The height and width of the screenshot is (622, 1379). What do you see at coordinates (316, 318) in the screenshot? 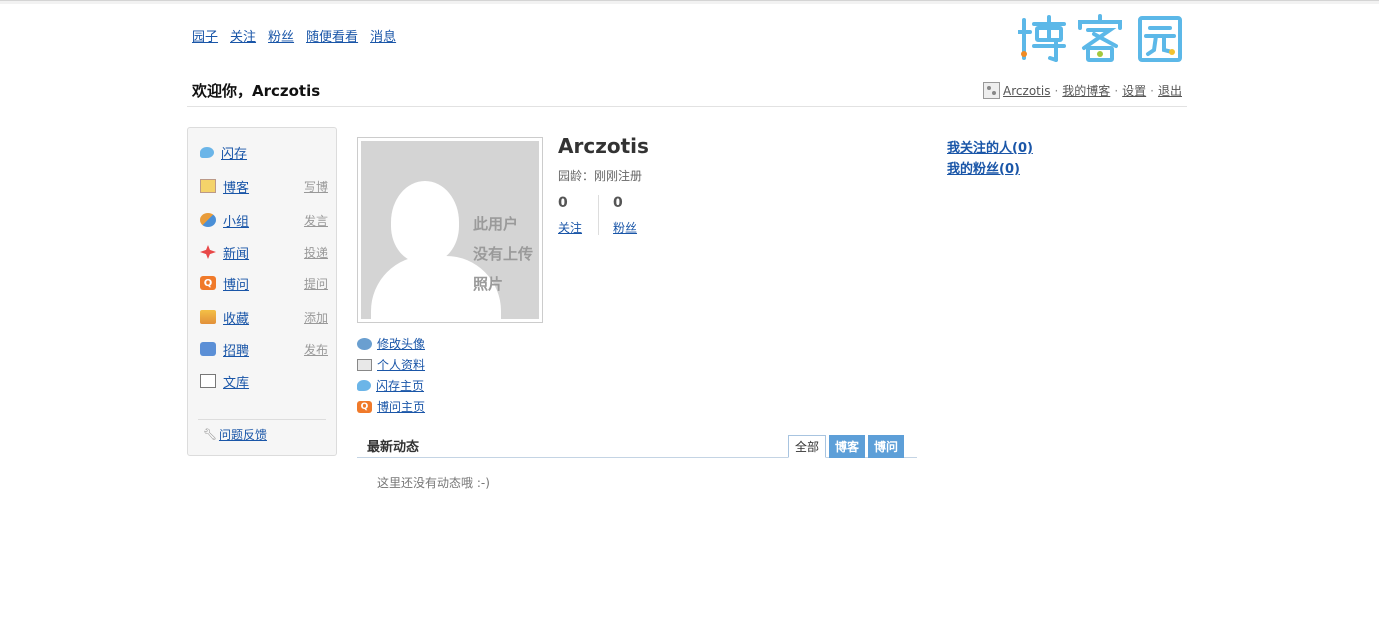
I see `add-favorite-link: 添加` at bounding box center [316, 318].